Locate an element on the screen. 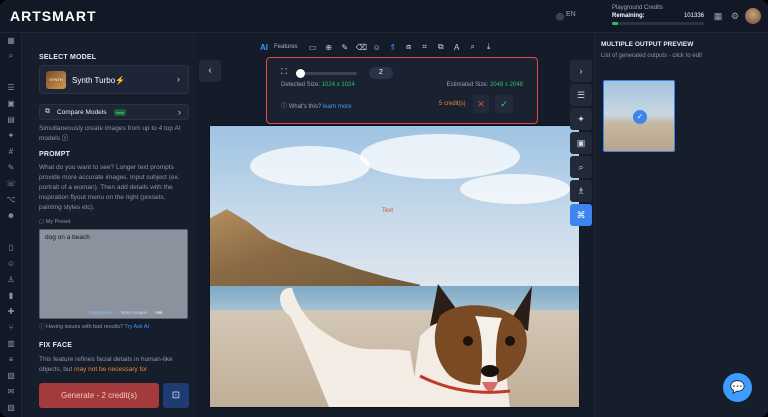 The image size is (768, 417). users-icon: ☺ is located at coordinates (11, 264).